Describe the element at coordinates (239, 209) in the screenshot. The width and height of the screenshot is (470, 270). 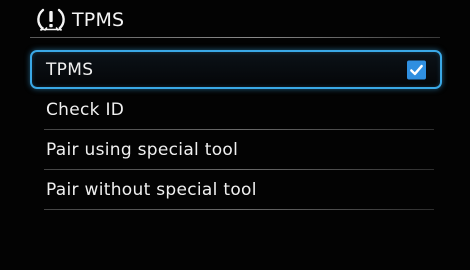
I see `menu-divider` at that location.